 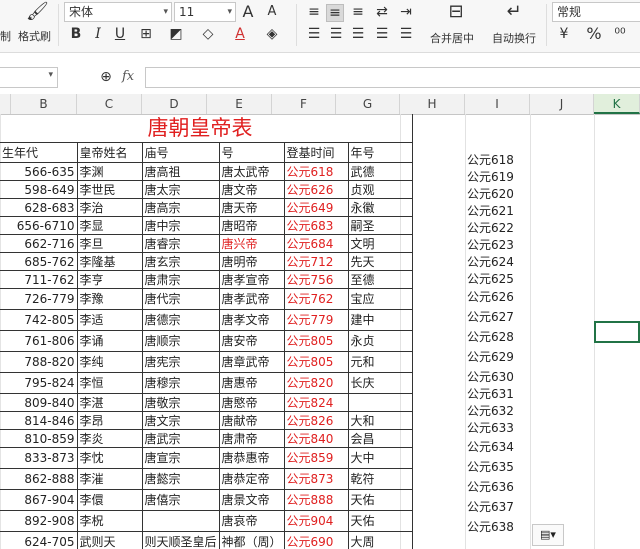 What do you see at coordinates (272, 12) in the screenshot?
I see `font-shrink-button: A` at bounding box center [272, 12].